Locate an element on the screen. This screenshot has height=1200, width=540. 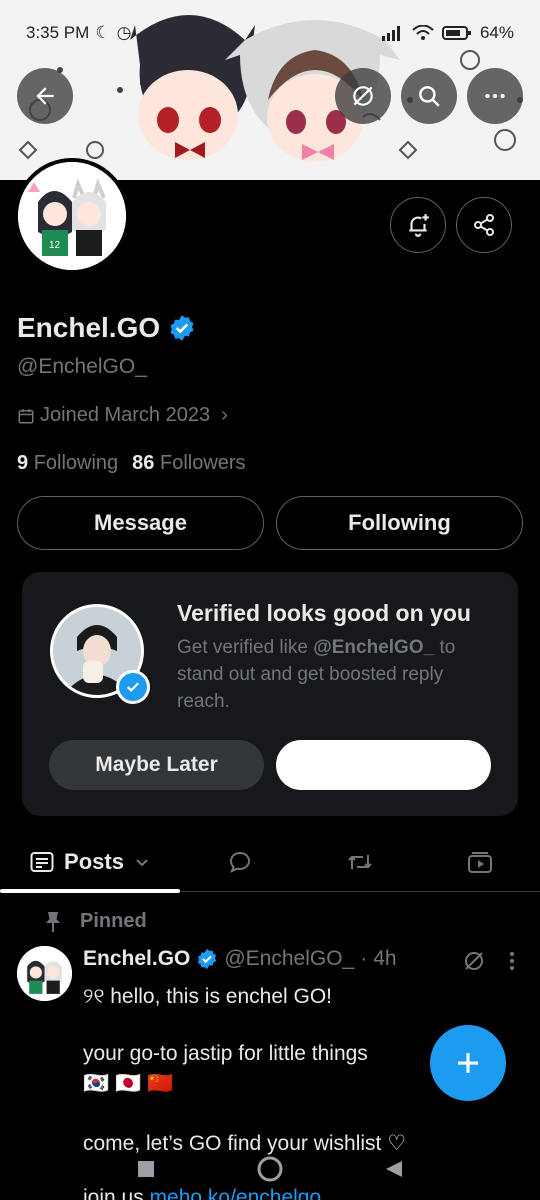
hide-button is located at coordinates (363, 96).